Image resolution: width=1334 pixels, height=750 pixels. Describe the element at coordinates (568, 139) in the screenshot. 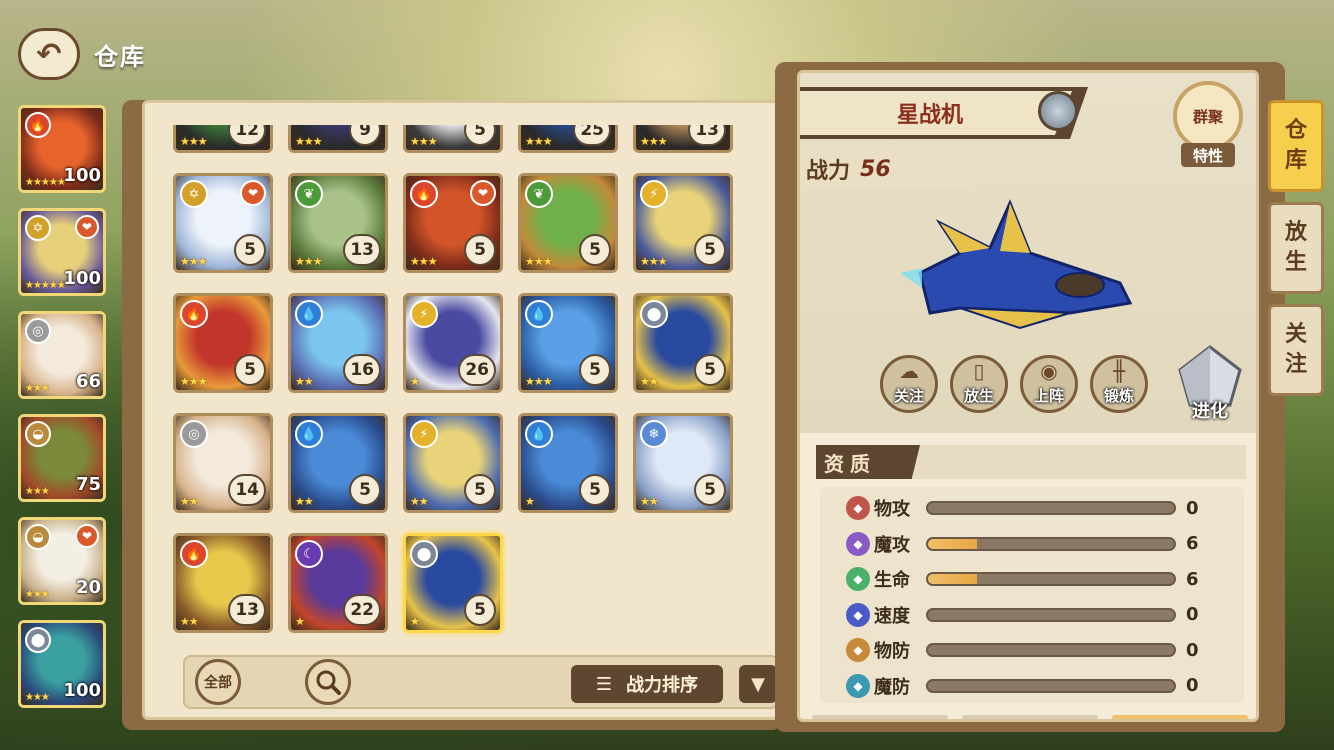

I see `pet-card: ★★★ 25` at that location.